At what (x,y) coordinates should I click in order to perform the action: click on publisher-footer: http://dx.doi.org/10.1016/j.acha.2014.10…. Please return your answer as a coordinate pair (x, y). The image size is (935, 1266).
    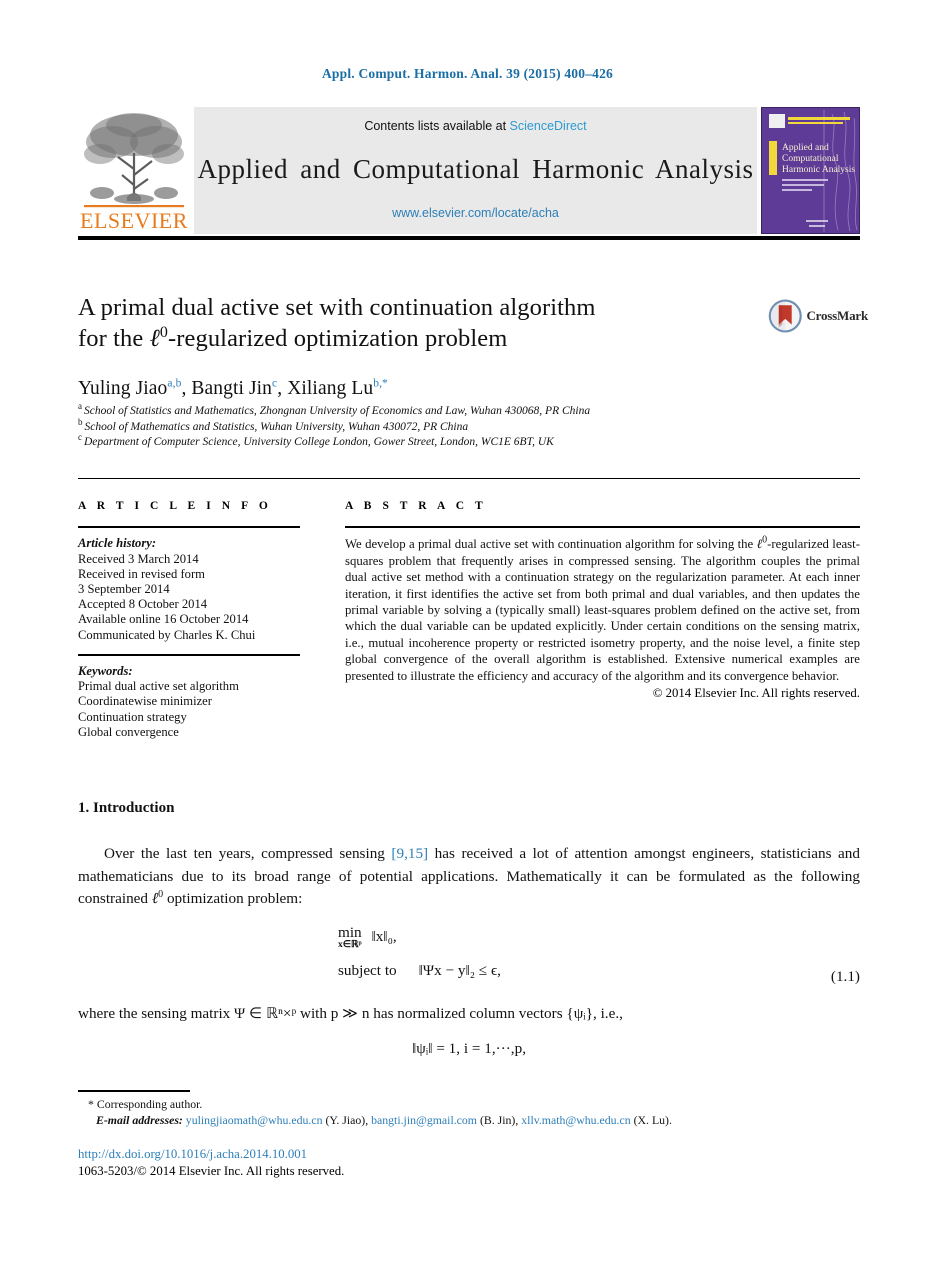
    Looking at the image, I should click on (469, 1162).